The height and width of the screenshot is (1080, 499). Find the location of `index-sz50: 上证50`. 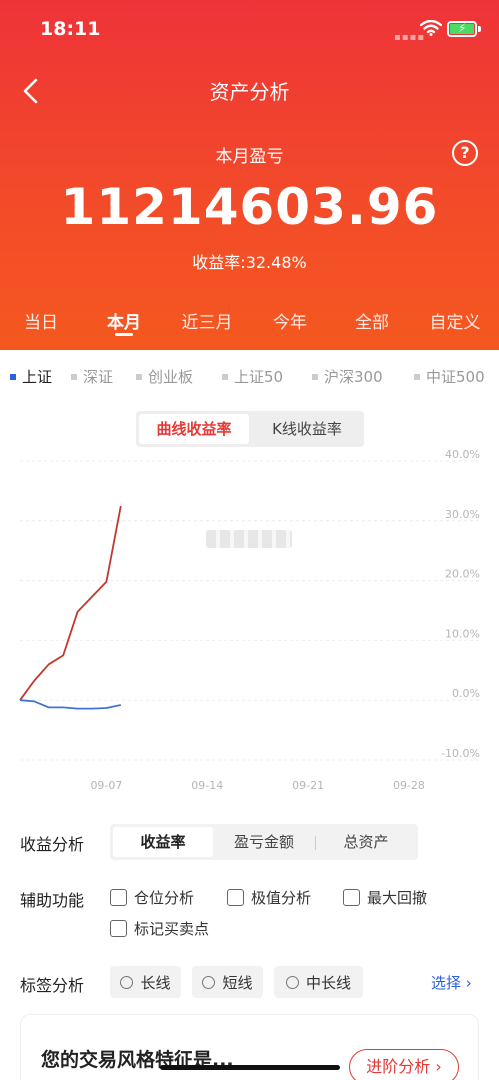

index-sz50: 上证50 is located at coordinates (252, 376).